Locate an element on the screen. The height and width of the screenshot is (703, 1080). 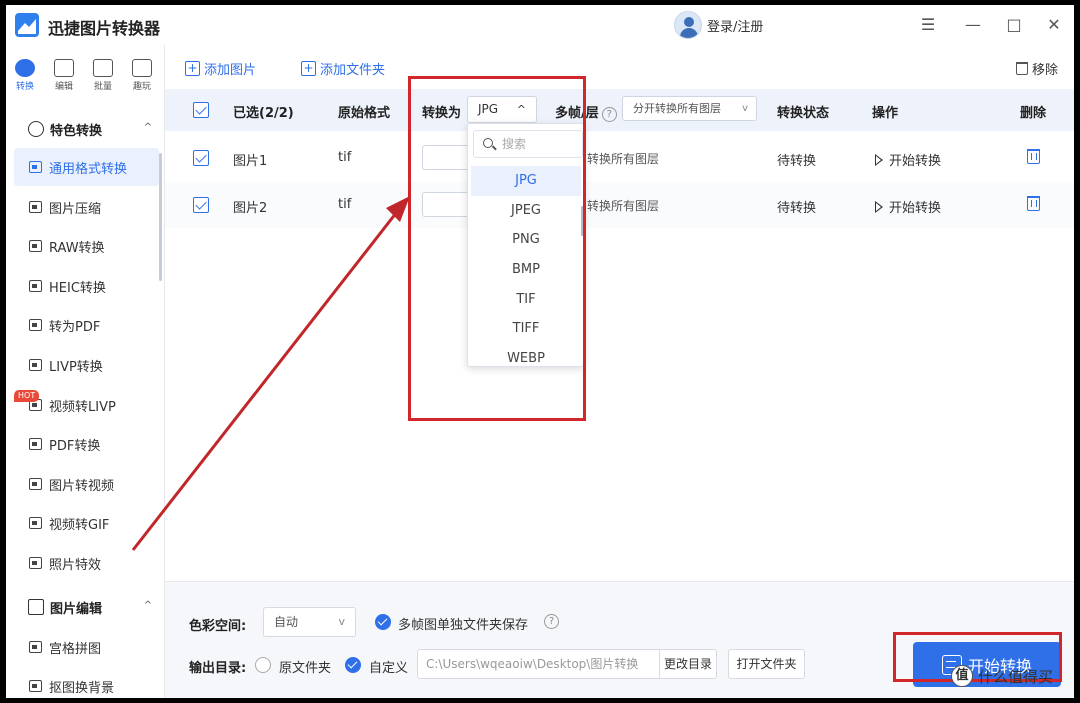
annotation-arrow is located at coordinates (270, 373).